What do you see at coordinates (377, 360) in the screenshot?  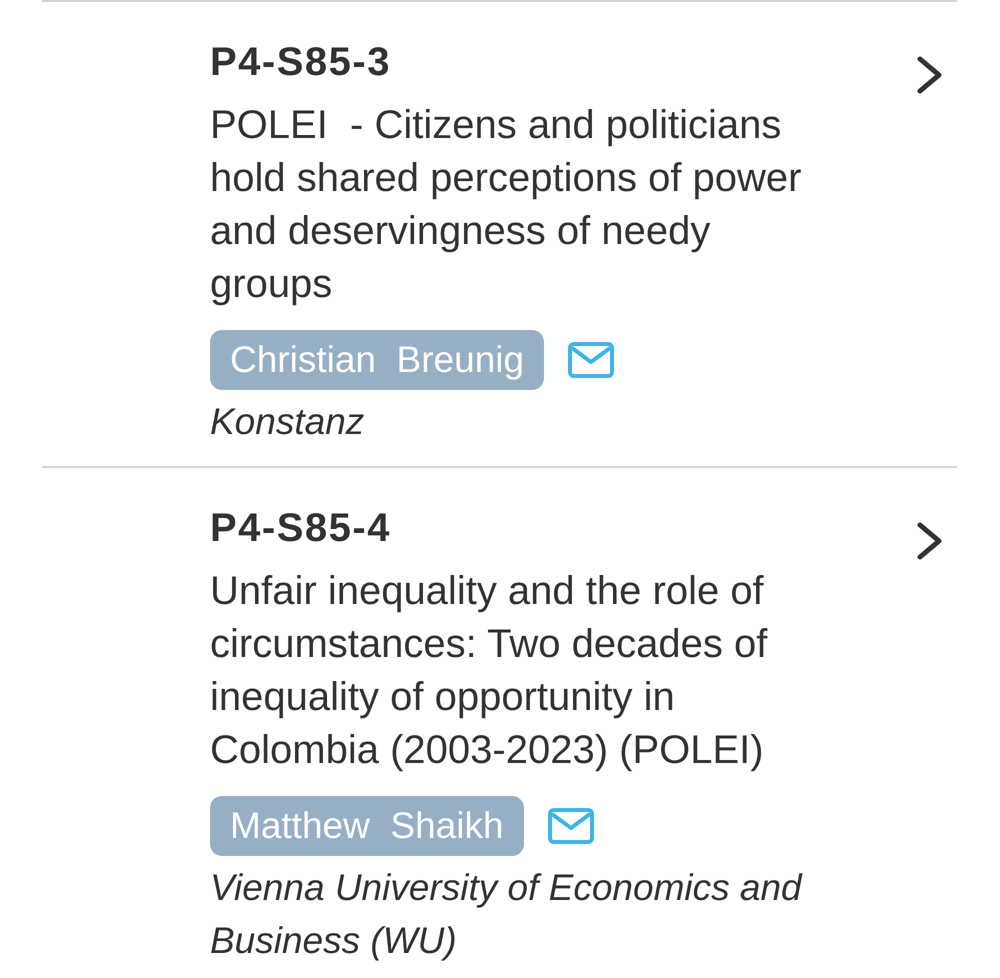 I see `presenter-tag: Christian Breunig` at bounding box center [377, 360].